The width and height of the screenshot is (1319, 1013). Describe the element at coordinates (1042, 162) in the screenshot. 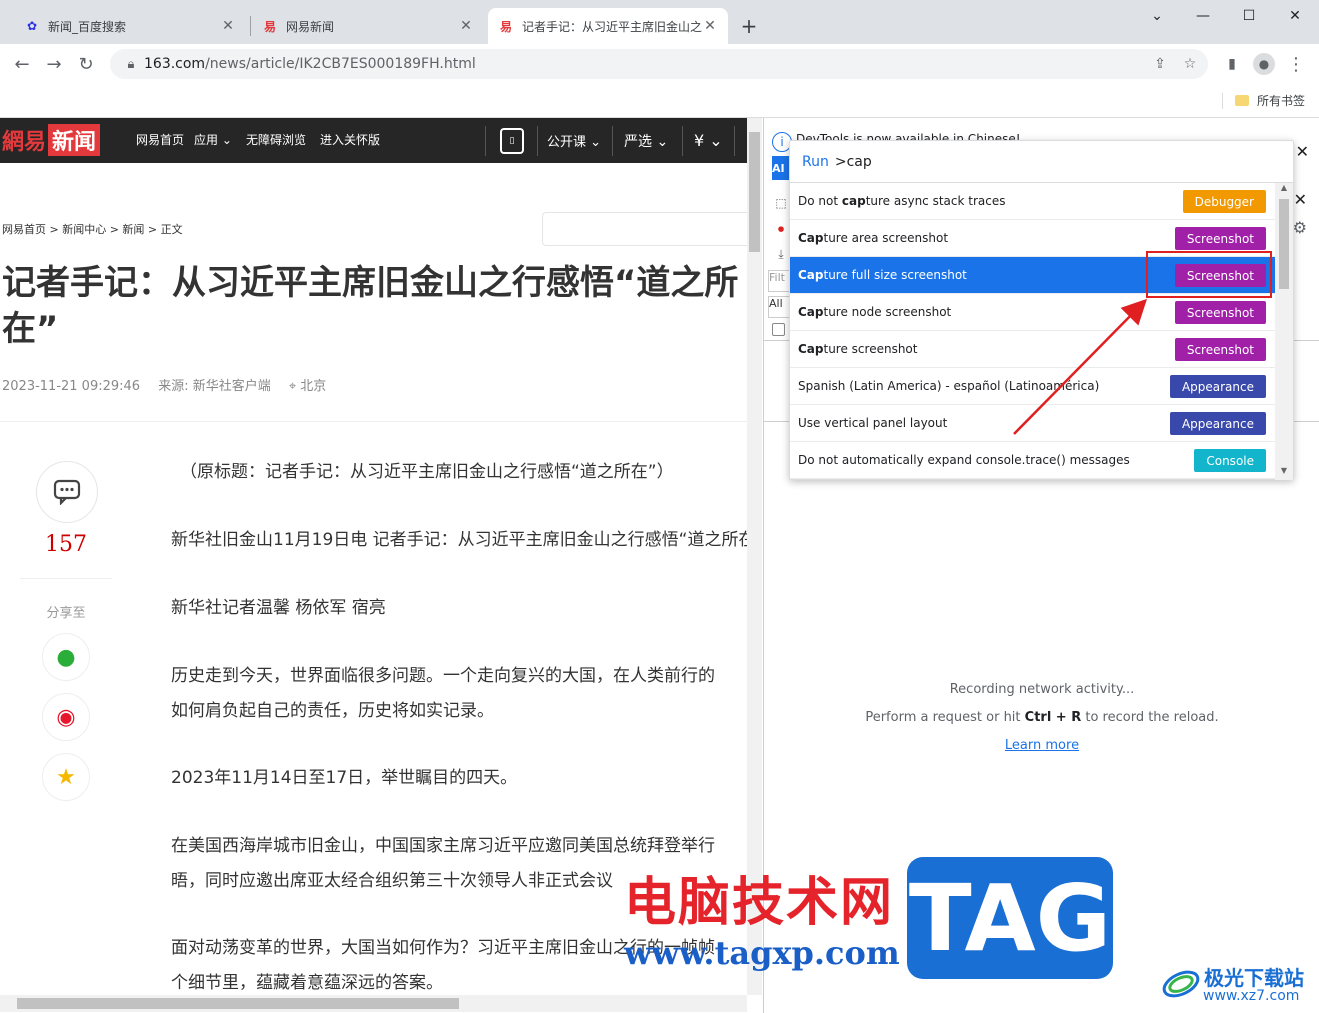

I see `command-menu-input: Run >cap` at that location.